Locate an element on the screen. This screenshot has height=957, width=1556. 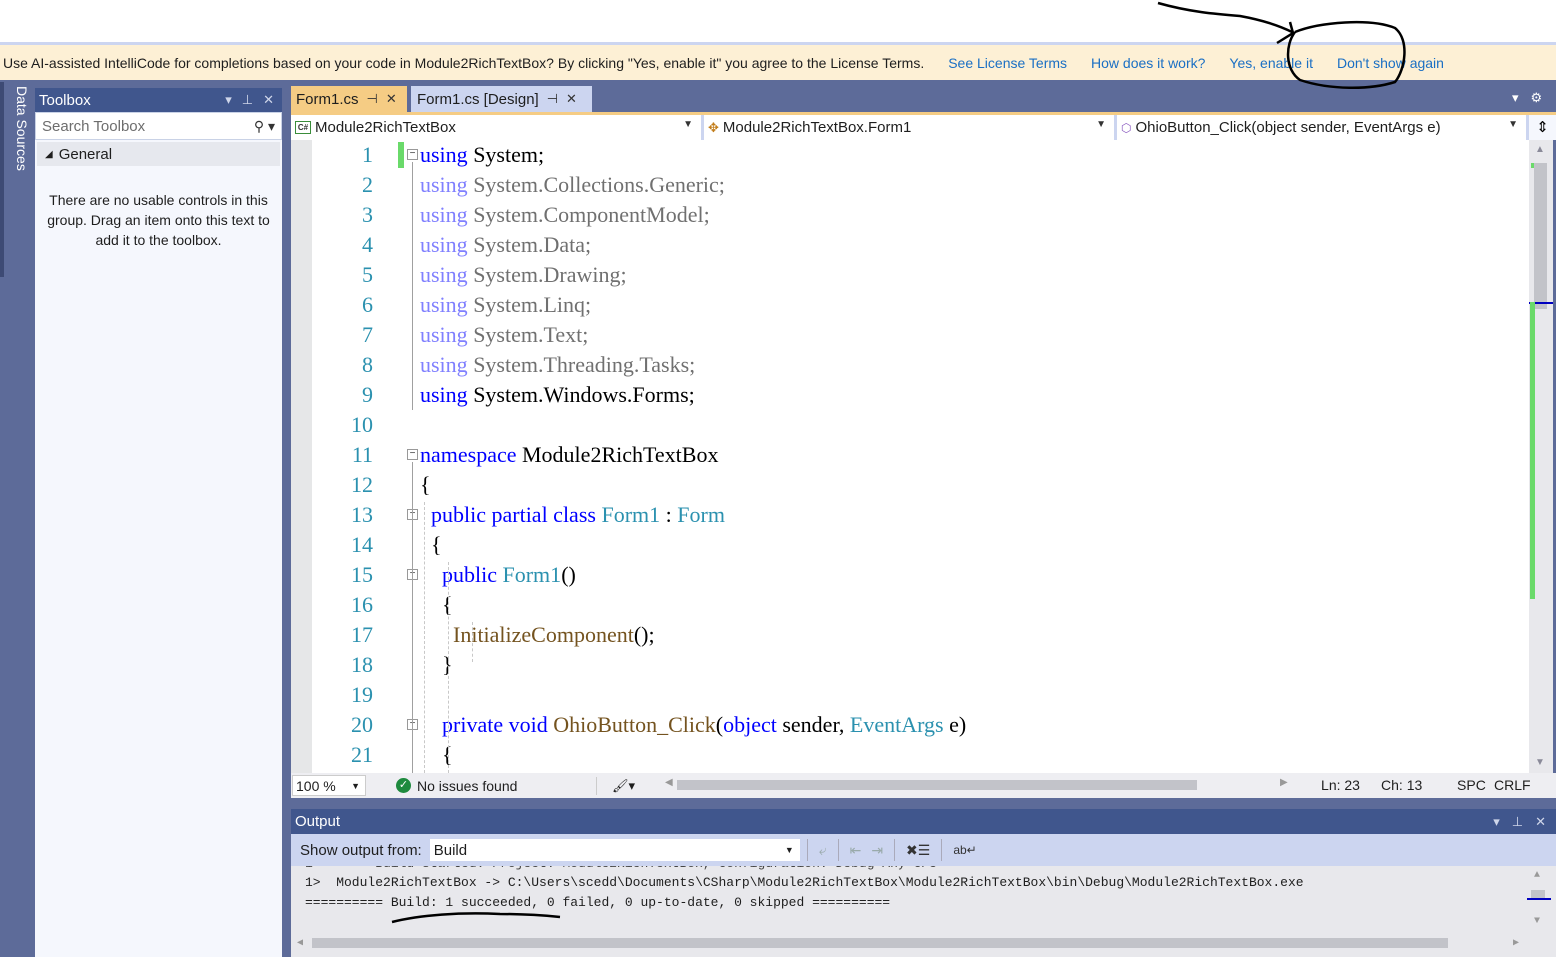
code-text: InitializeComponent(); is located at coordinates (537, 635).